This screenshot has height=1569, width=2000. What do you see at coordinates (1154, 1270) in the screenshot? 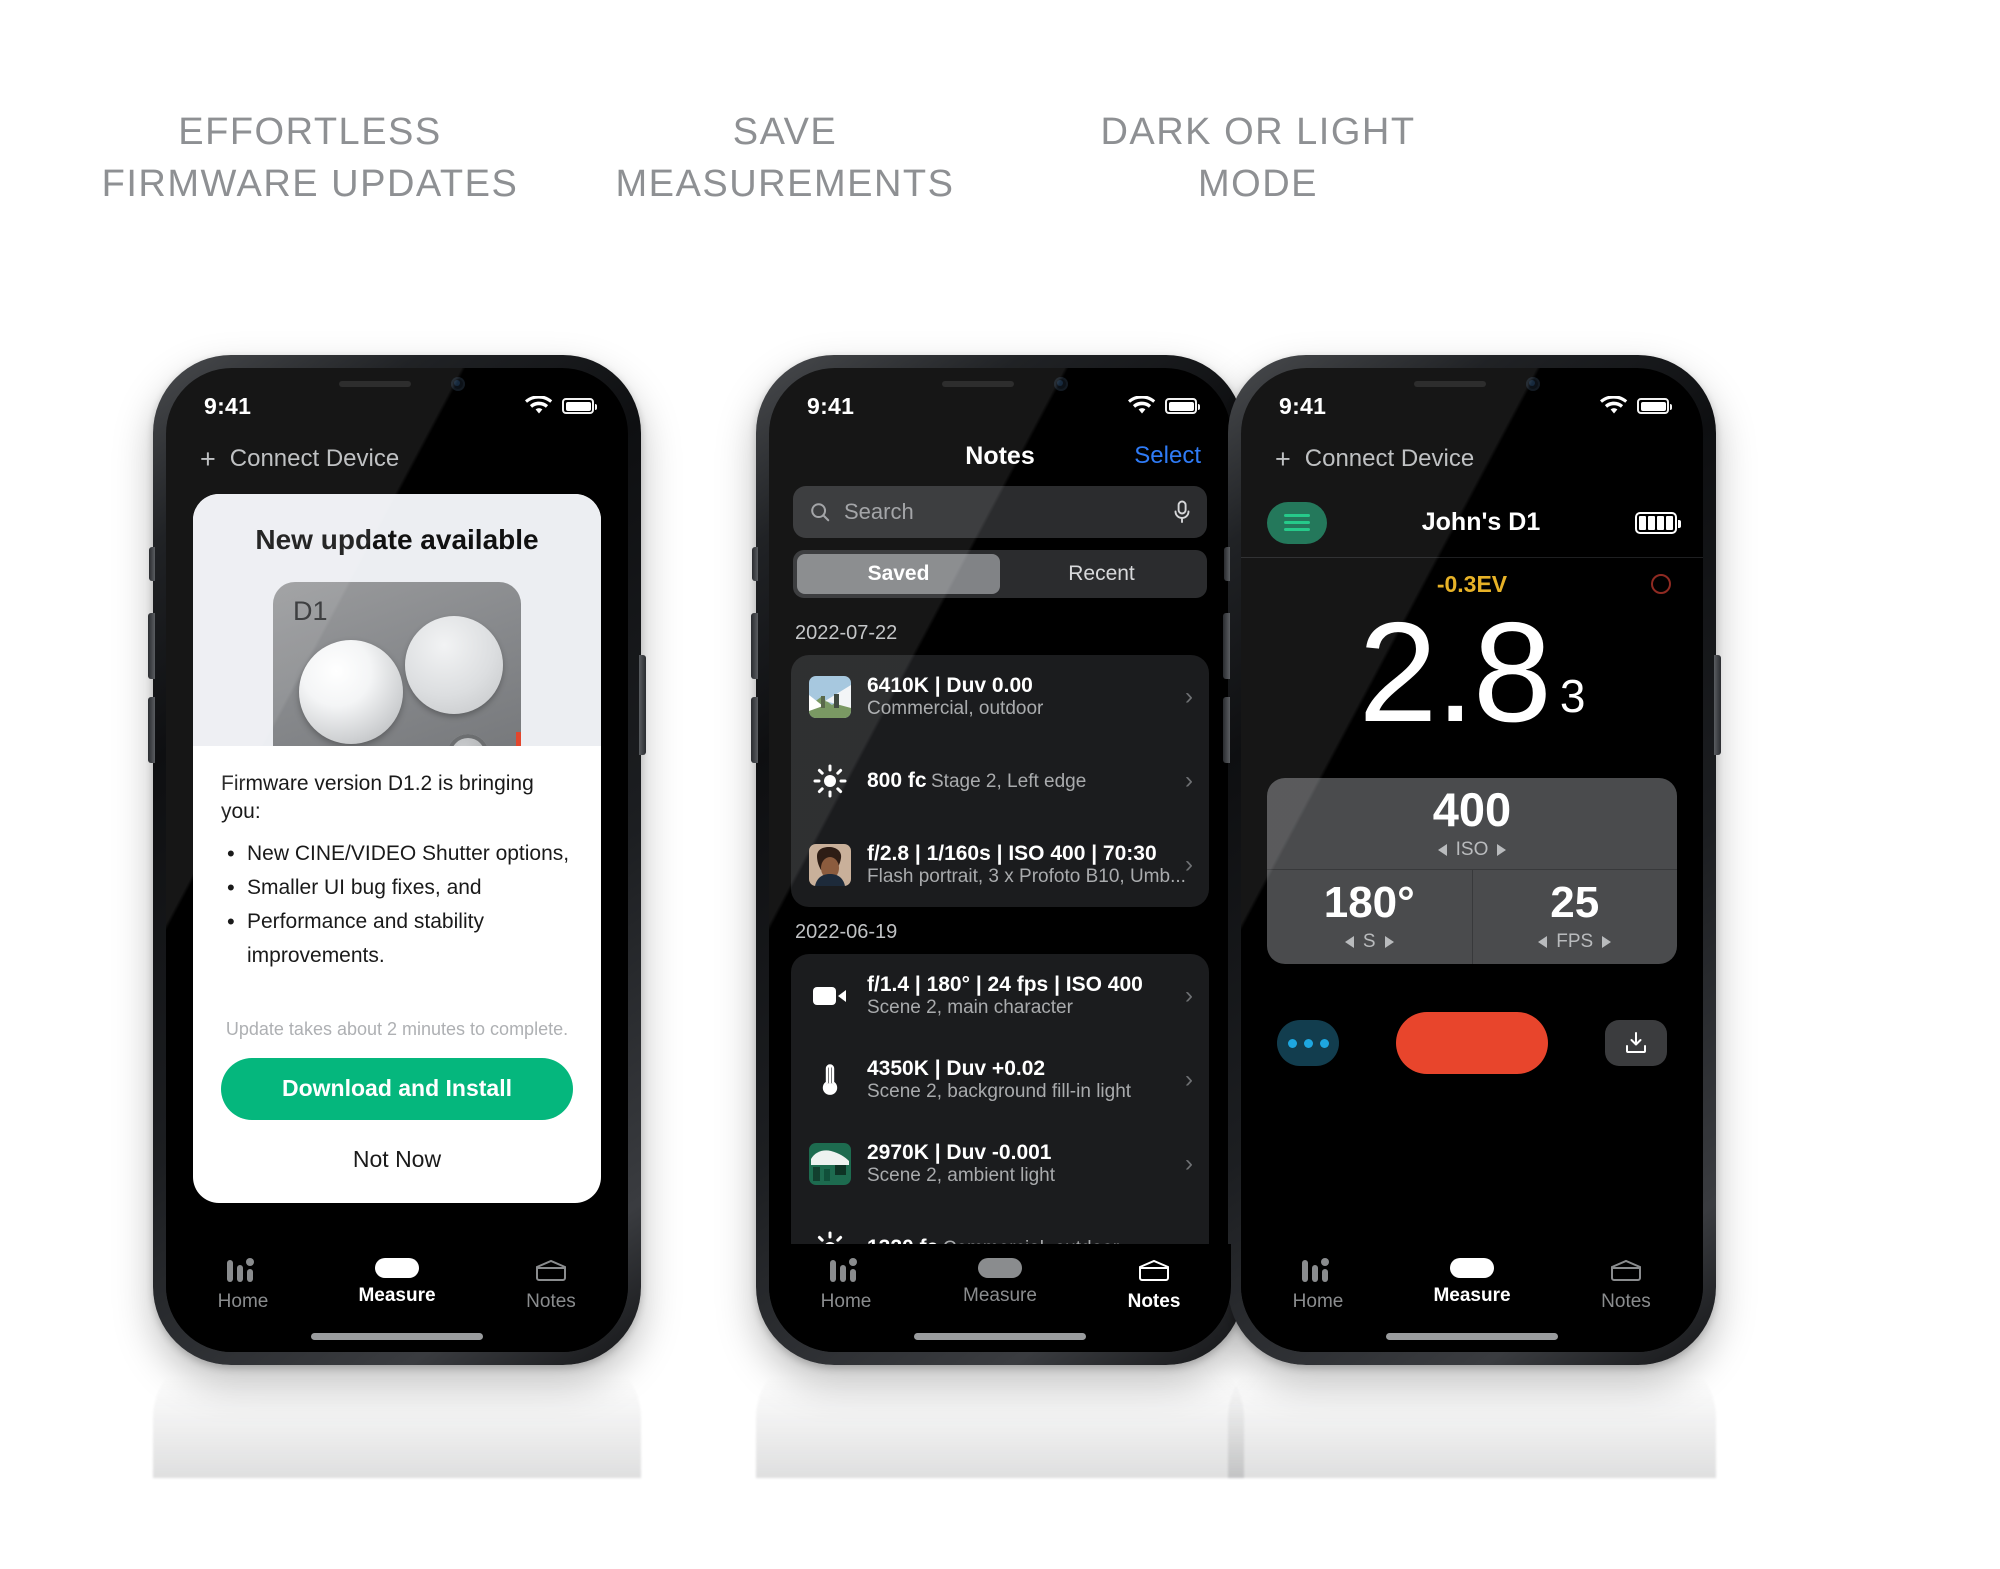
I see `notes-icon` at bounding box center [1154, 1270].